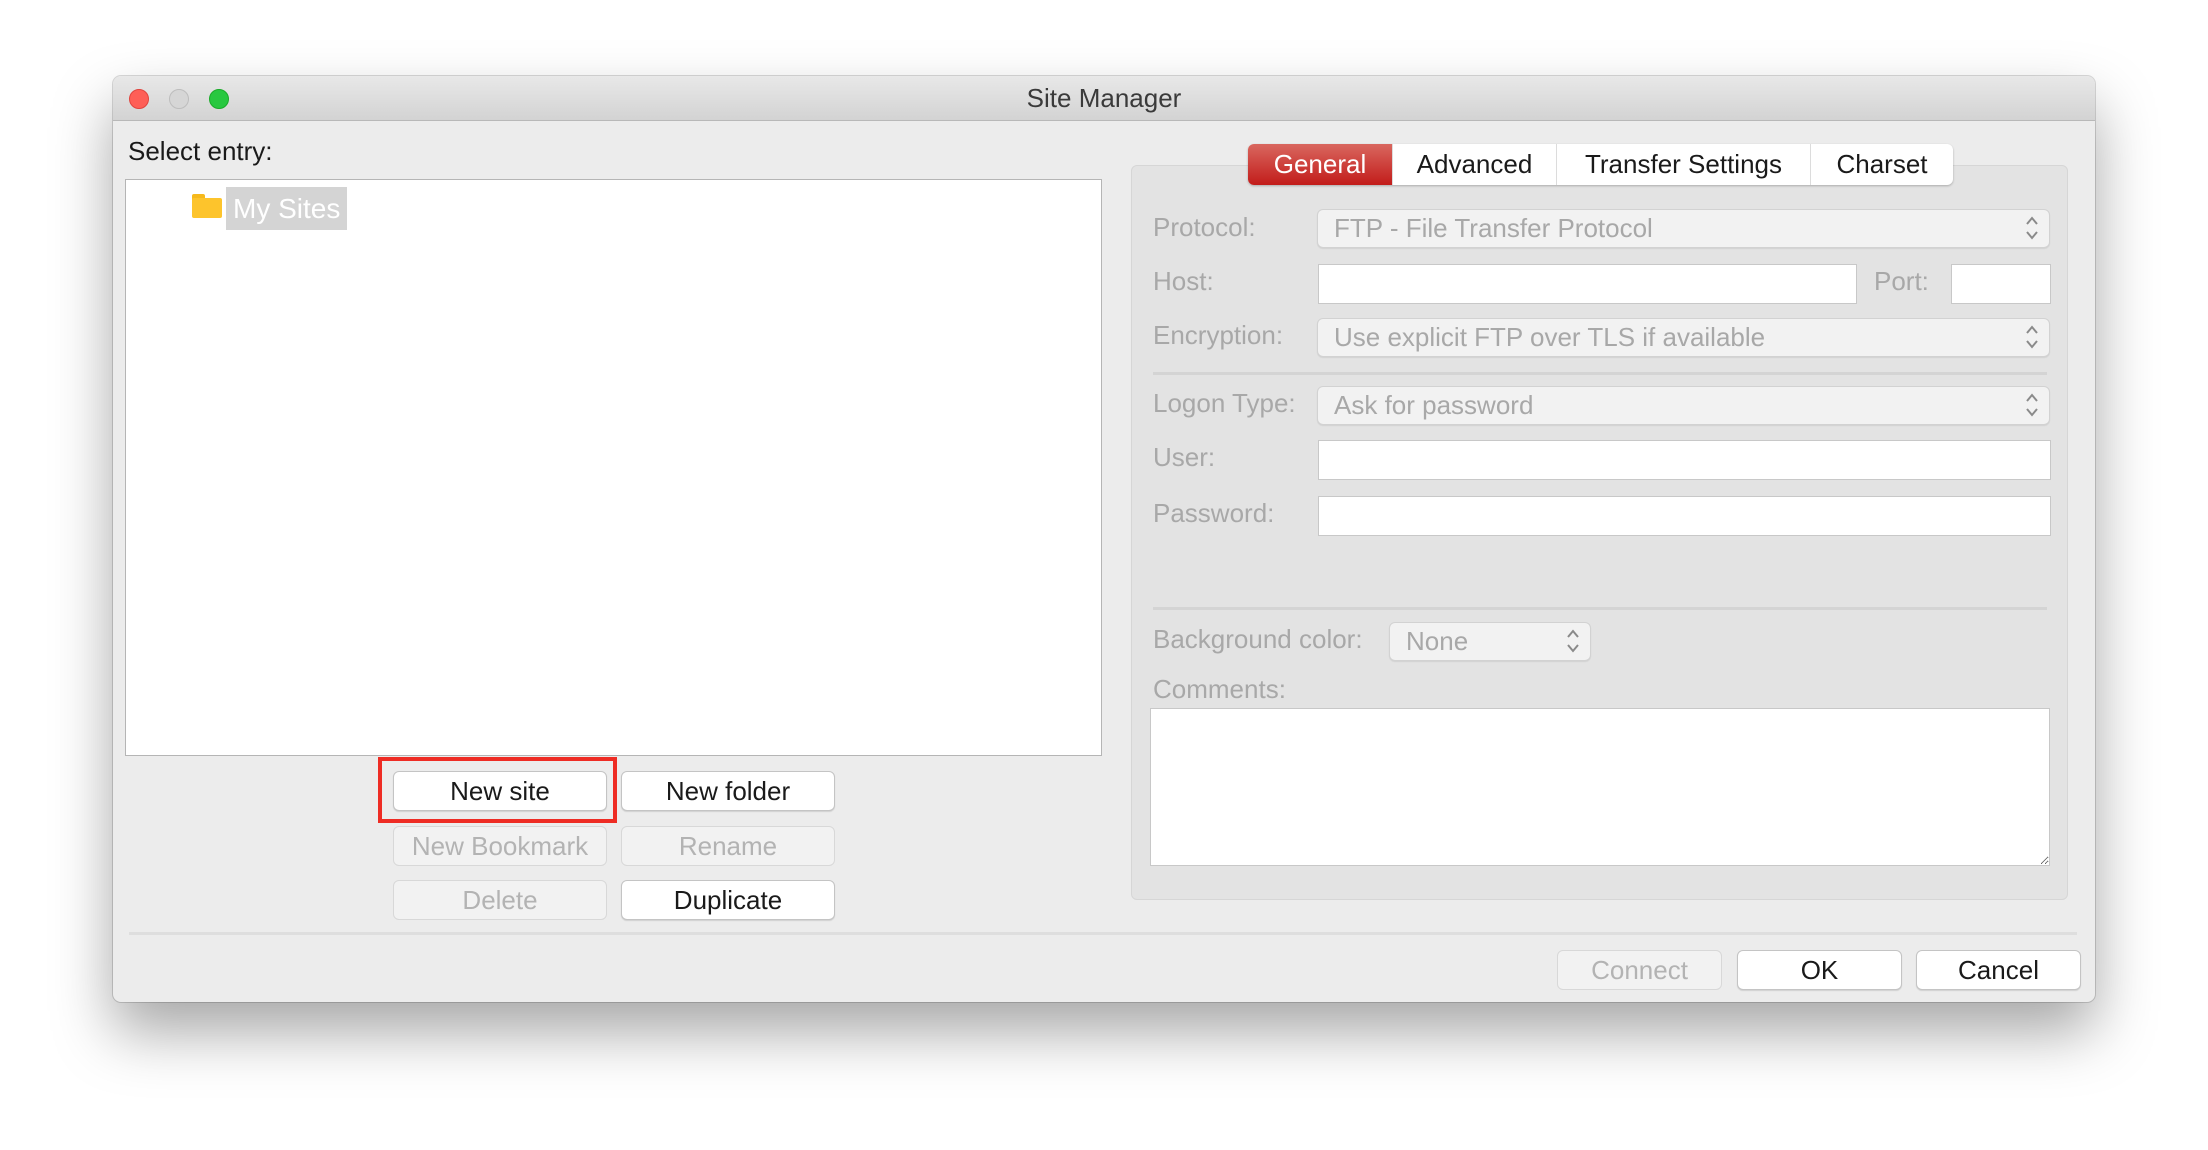 The image size is (2208, 1150). What do you see at coordinates (1683, 228) in the screenshot?
I see `protocol-select: FTP - File Transfer Protocol` at bounding box center [1683, 228].